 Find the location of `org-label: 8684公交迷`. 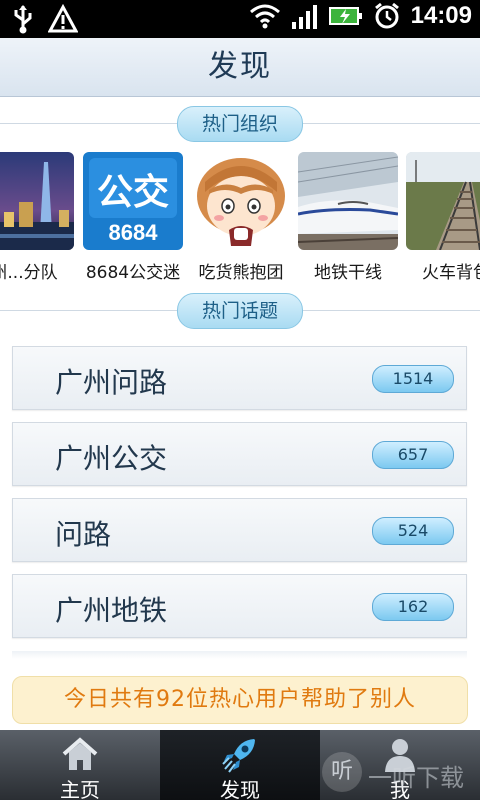

org-label: 8684公交迷 is located at coordinates (133, 273).